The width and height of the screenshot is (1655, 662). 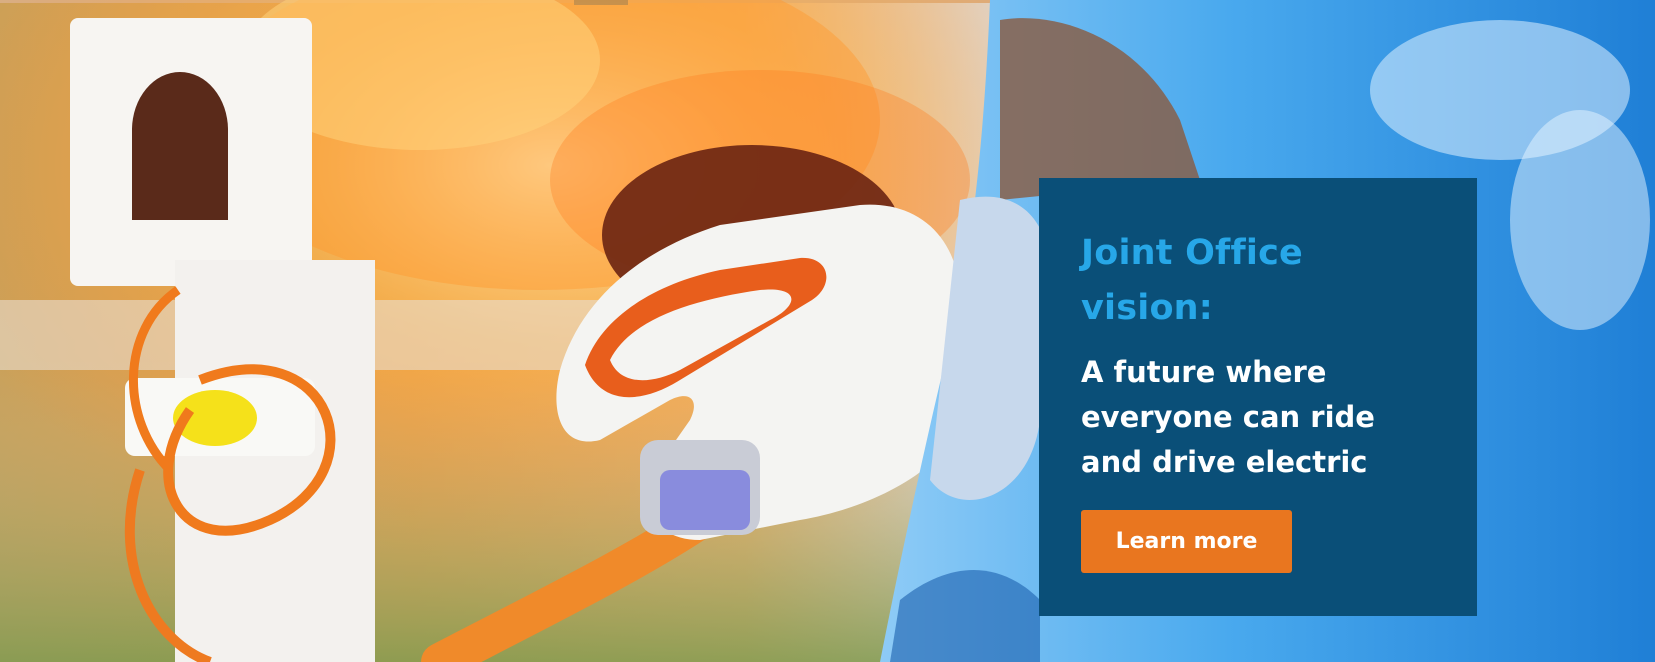 What do you see at coordinates (1192, 280) in the screenshot?
I see `promo-eyebrow: Joint Office vision:` at bounding box center [1192, 280].